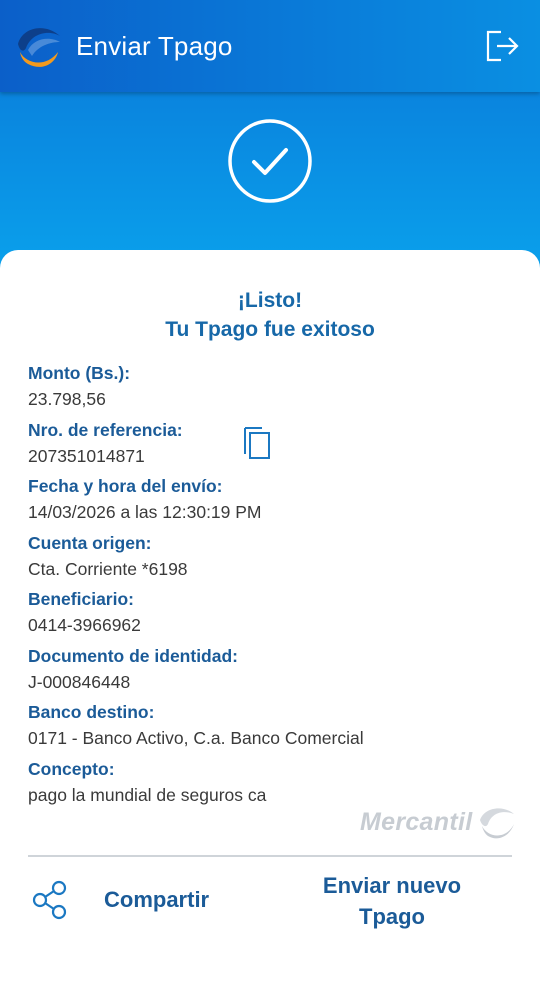 The width and height of the screenshot is (540, 995). I want to click on logout-icon, so click(502, 46).